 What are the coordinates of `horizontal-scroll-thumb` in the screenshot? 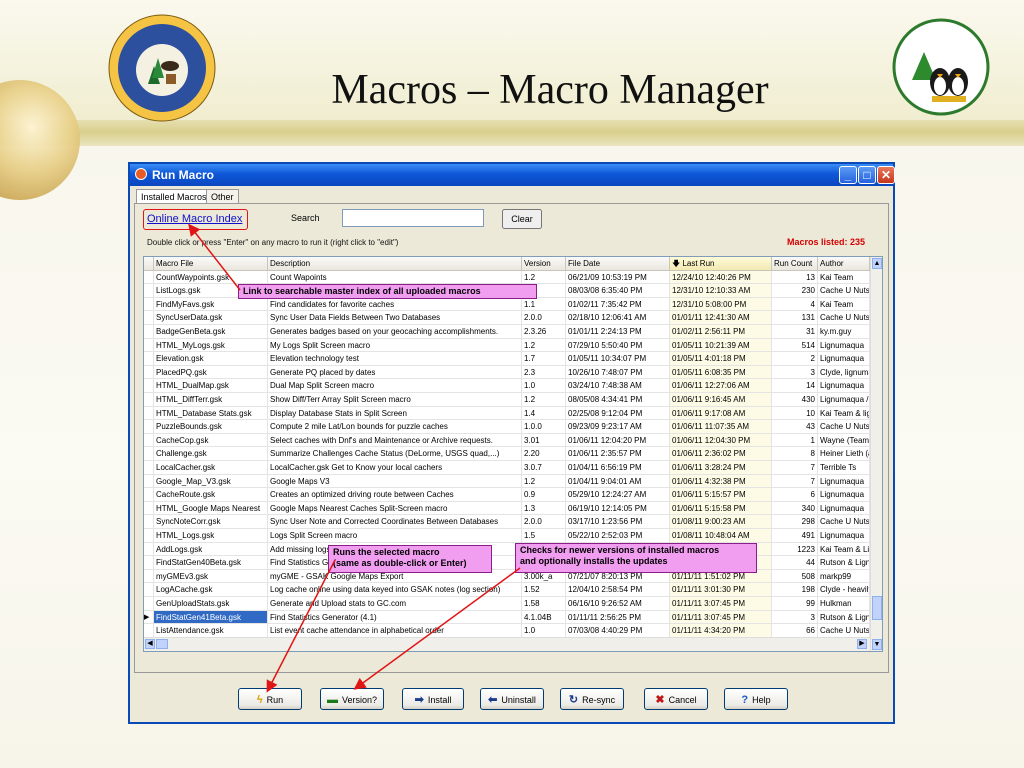 It's located at (162, 644).